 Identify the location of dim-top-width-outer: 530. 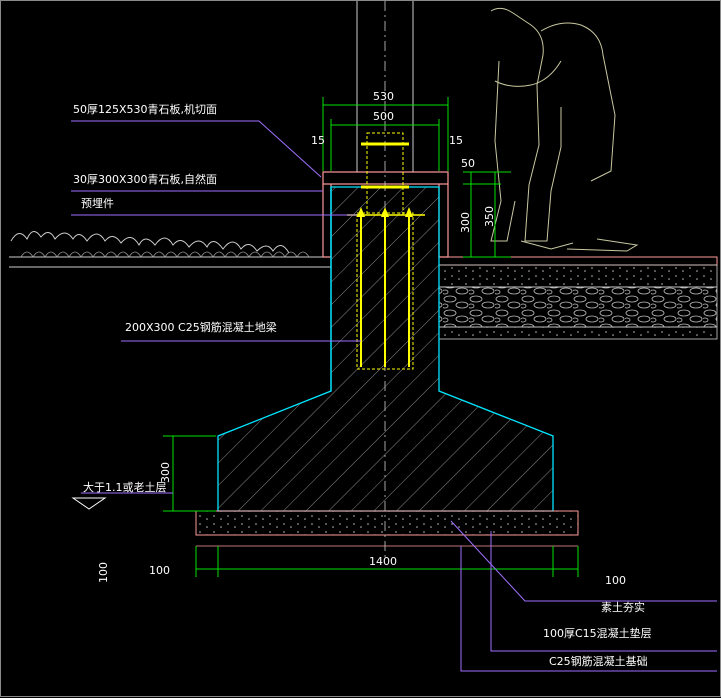
(383, 96).